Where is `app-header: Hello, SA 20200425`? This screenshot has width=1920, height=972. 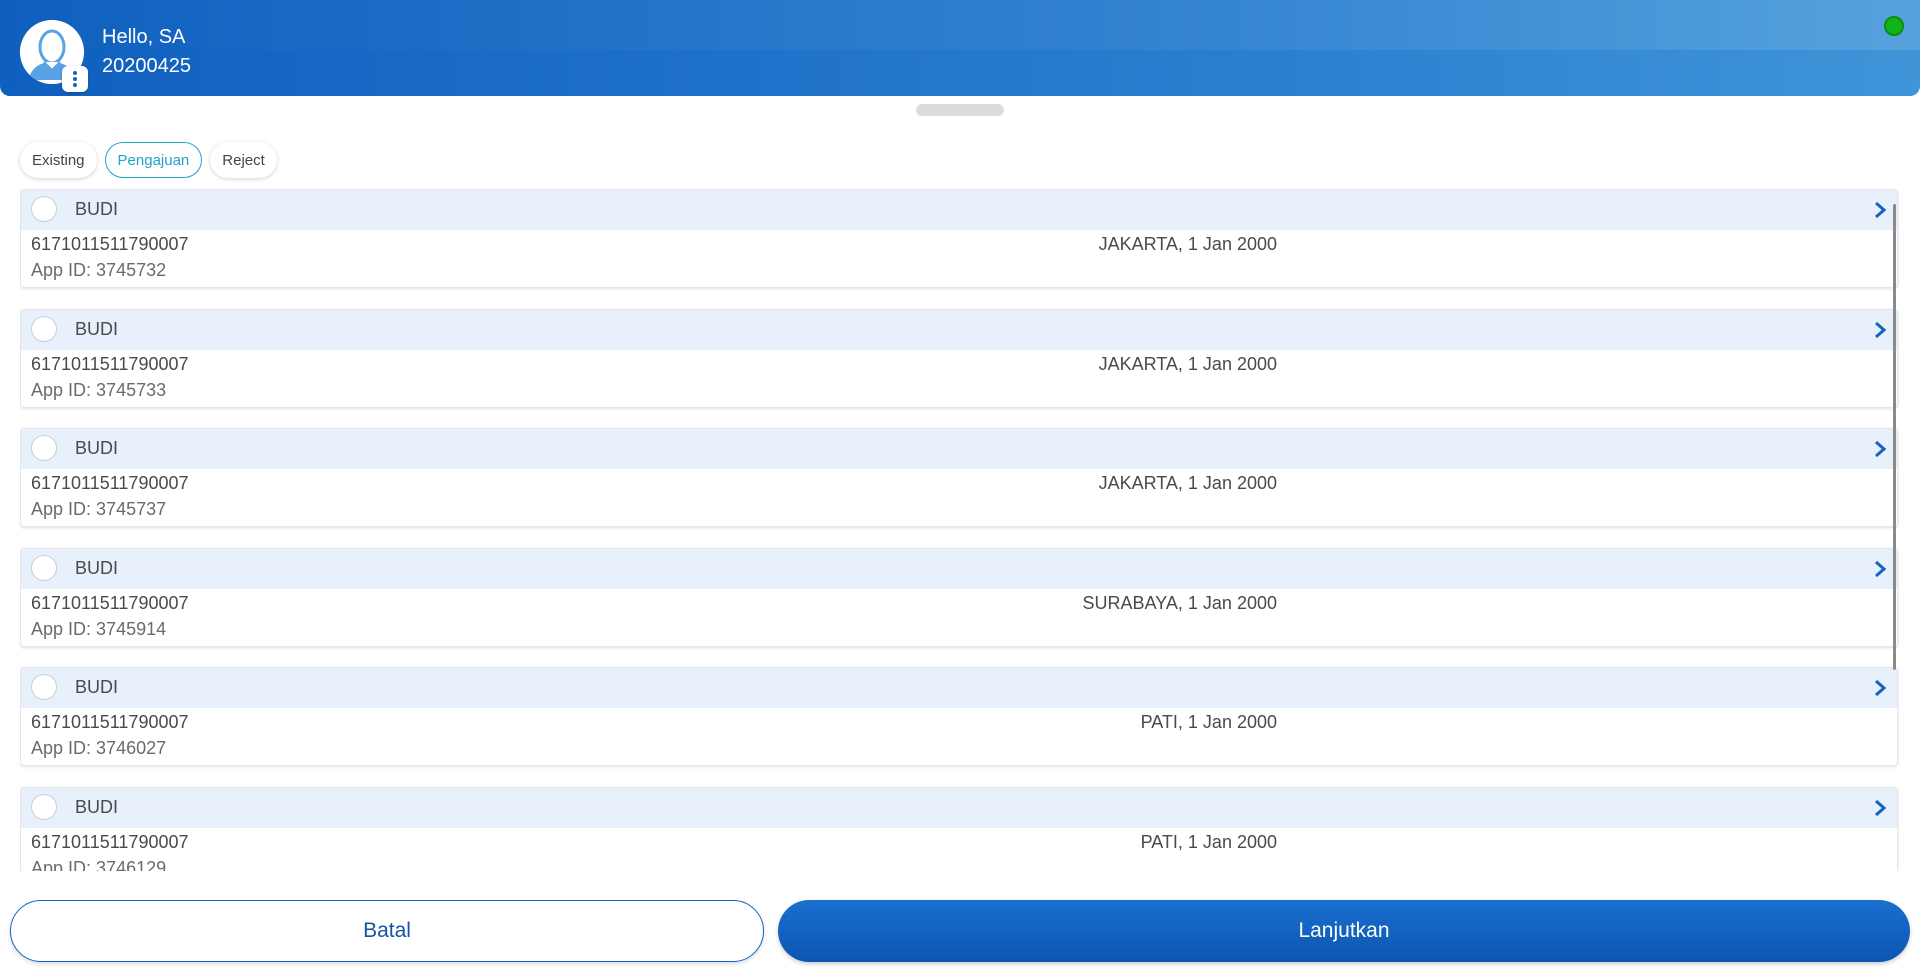 app-header: Hello, SA 20200425 is located at coordinates (960, 48).